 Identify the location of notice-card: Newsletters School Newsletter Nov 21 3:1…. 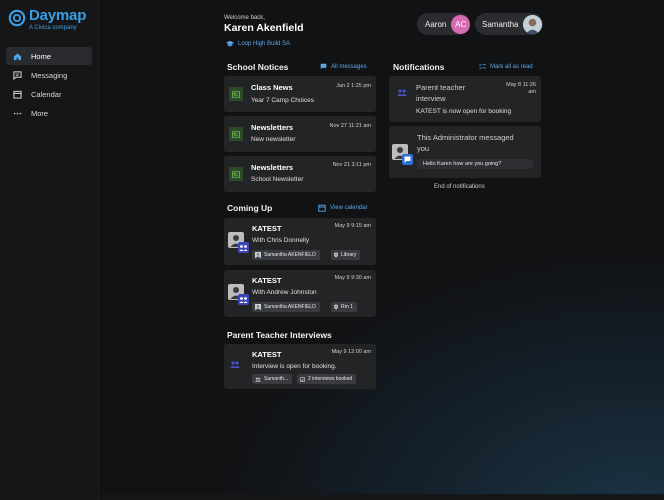
(300, 174).